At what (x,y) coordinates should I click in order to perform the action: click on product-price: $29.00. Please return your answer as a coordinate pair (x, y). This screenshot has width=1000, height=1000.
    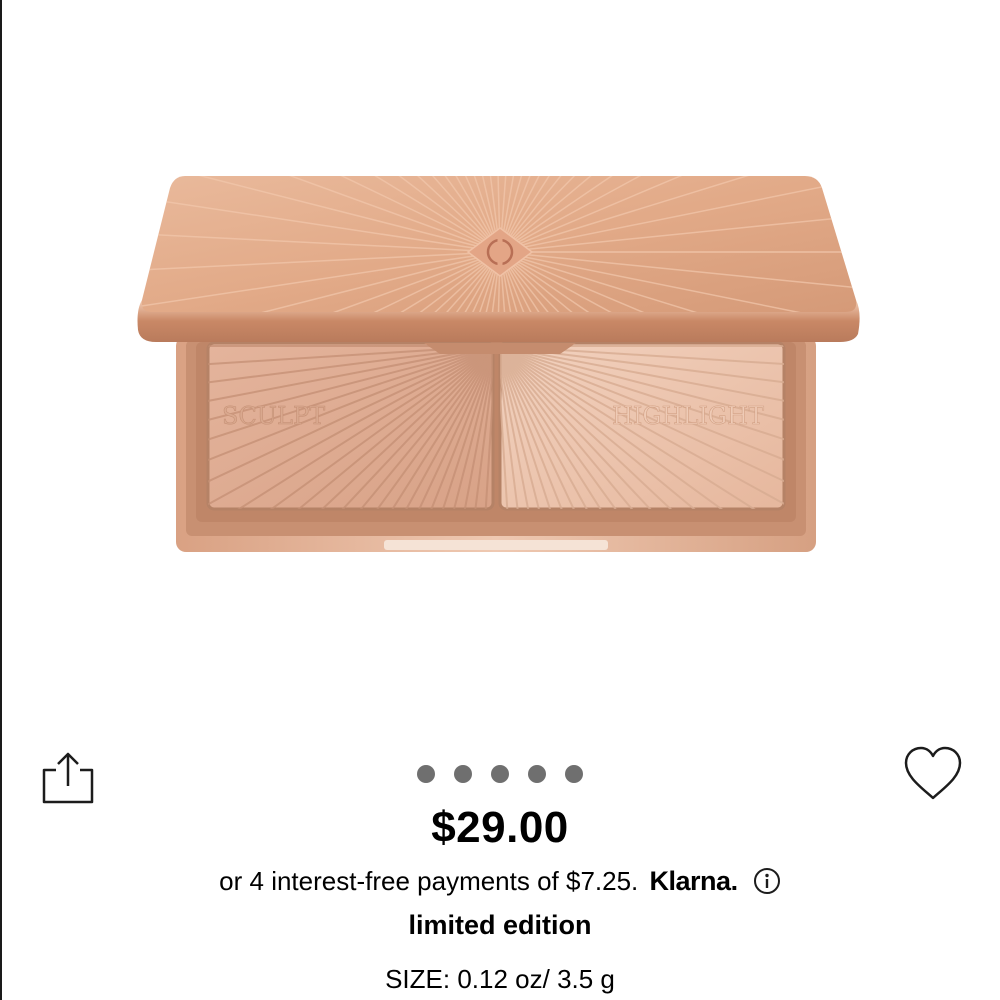
    Looking at the image, I should click on (500, 827).